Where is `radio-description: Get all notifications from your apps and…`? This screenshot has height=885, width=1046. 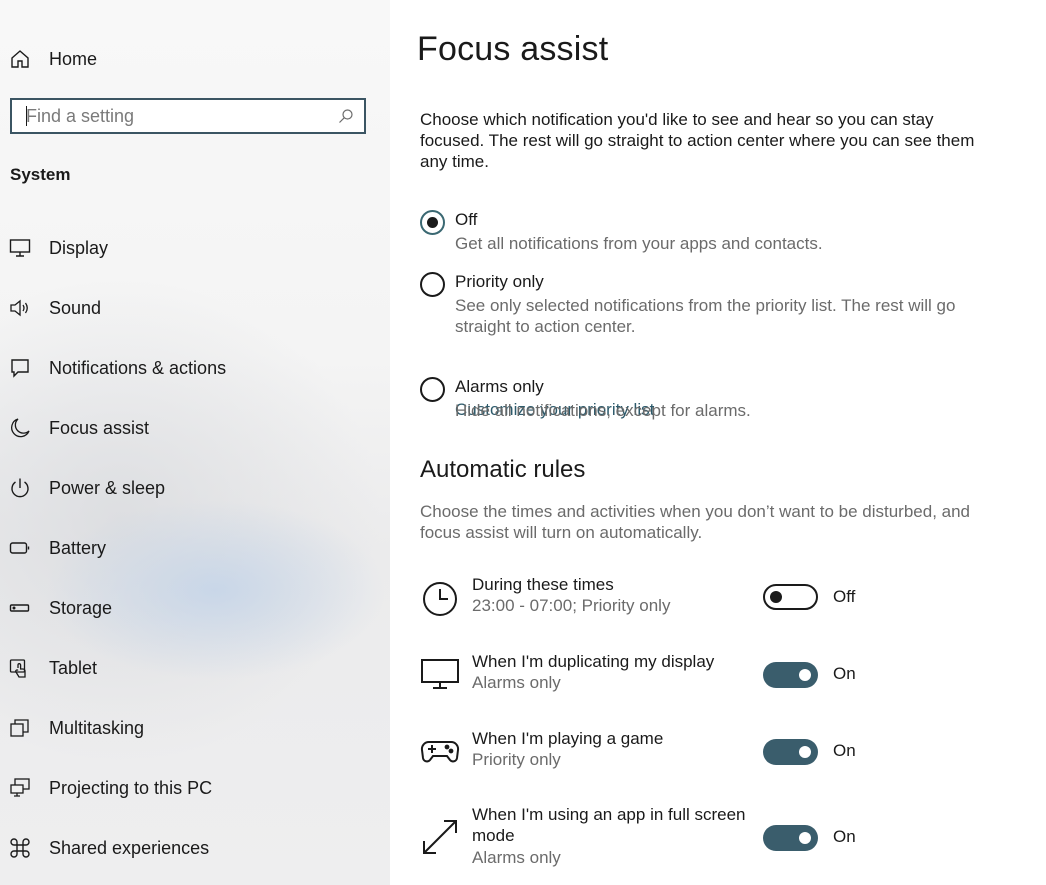 radio-description: Get all notifications from your apps and… is located at coordinates (639, 243).